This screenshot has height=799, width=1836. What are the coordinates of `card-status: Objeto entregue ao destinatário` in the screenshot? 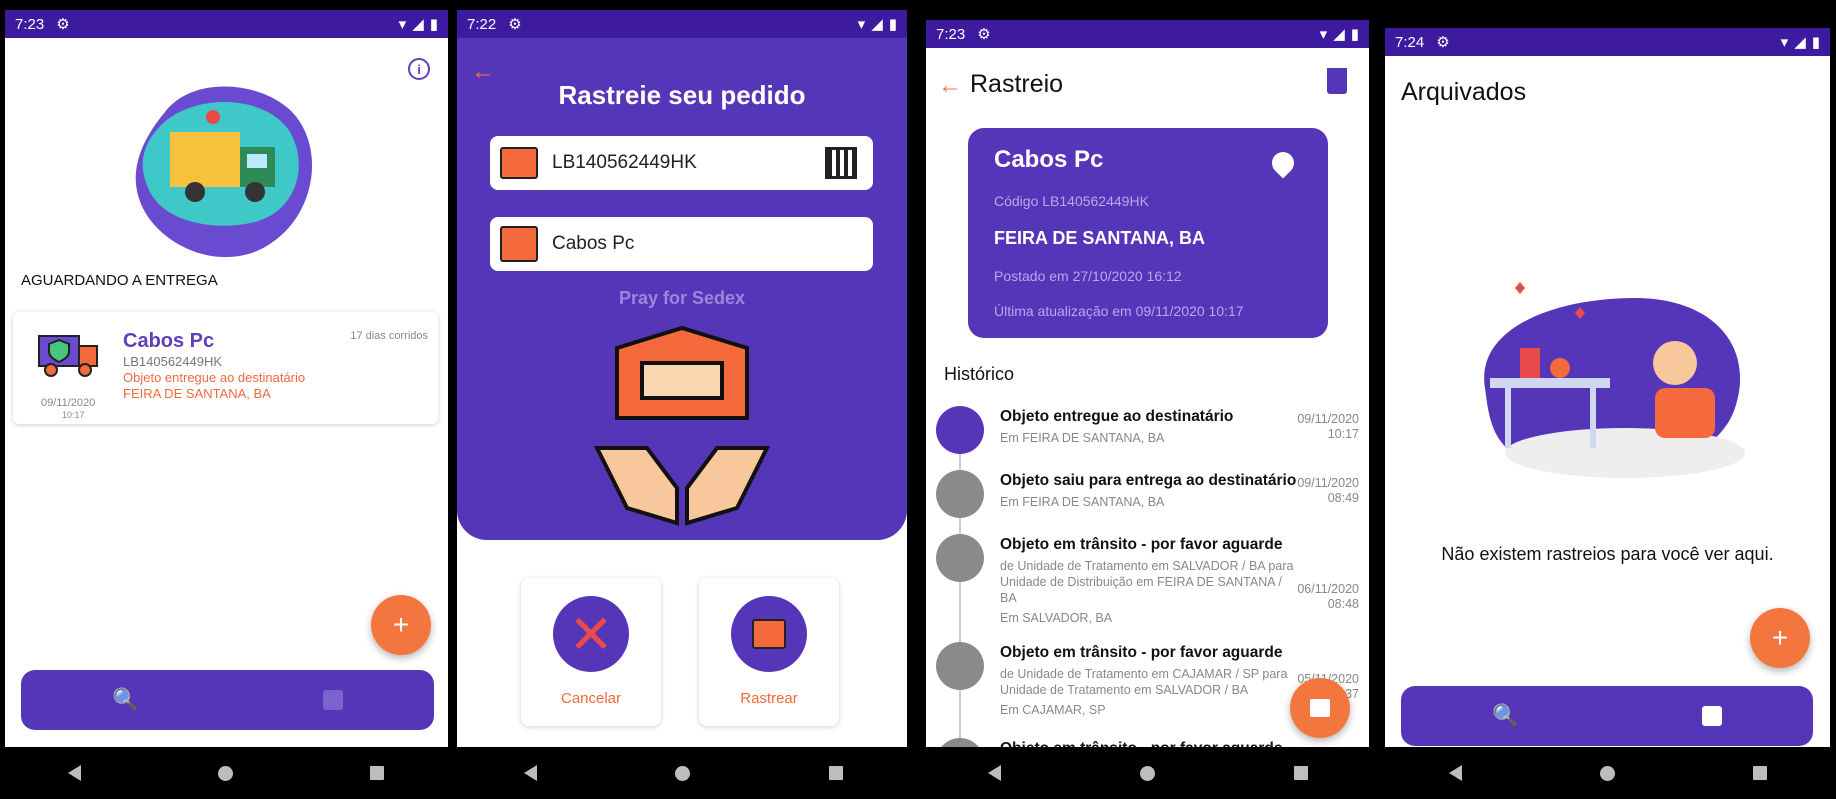 It's located at (214, 377).